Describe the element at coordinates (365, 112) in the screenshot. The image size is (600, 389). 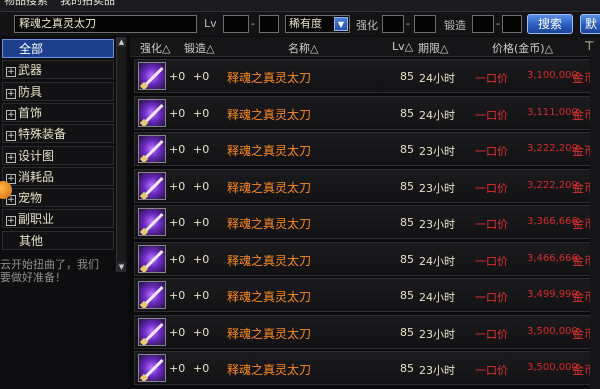
I see `table-row: +0 +0 释魂之真灵太刀 85 24小时 一口价 3,111,000 金币` at that location.